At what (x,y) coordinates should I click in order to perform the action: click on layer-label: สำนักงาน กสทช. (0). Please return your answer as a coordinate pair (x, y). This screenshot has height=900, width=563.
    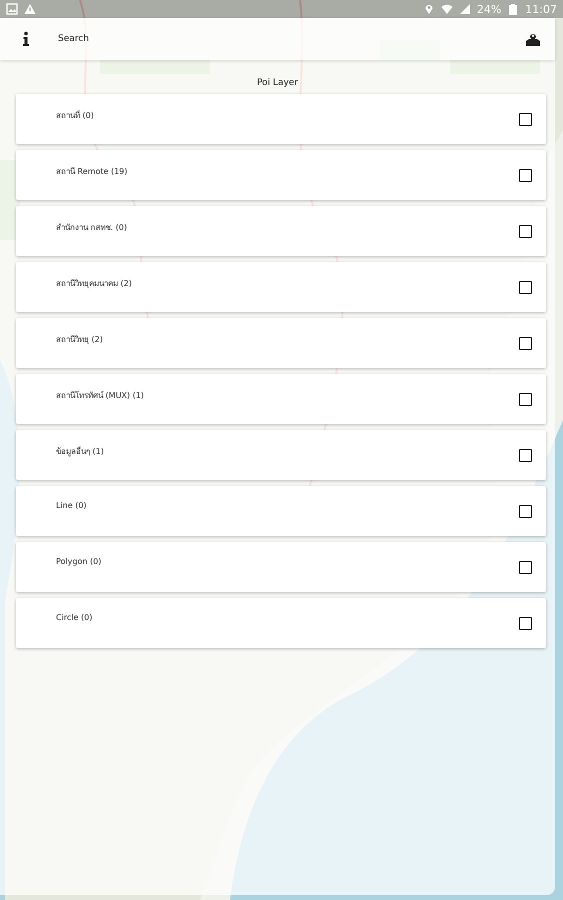
    Looking at the image, I should click on (91, 228).